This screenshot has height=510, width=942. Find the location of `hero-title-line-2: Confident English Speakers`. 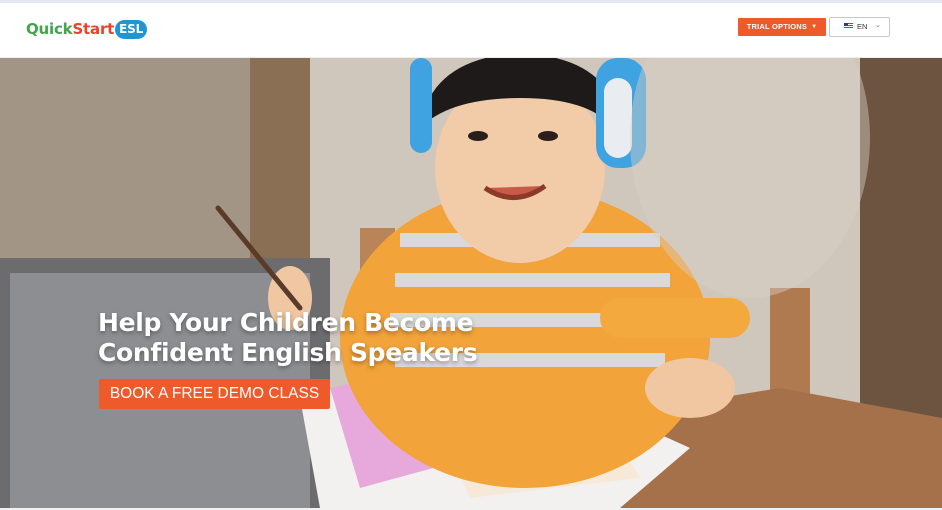

hero-title-line-2: Confident English Speakers is located at coordinates (288, 352).